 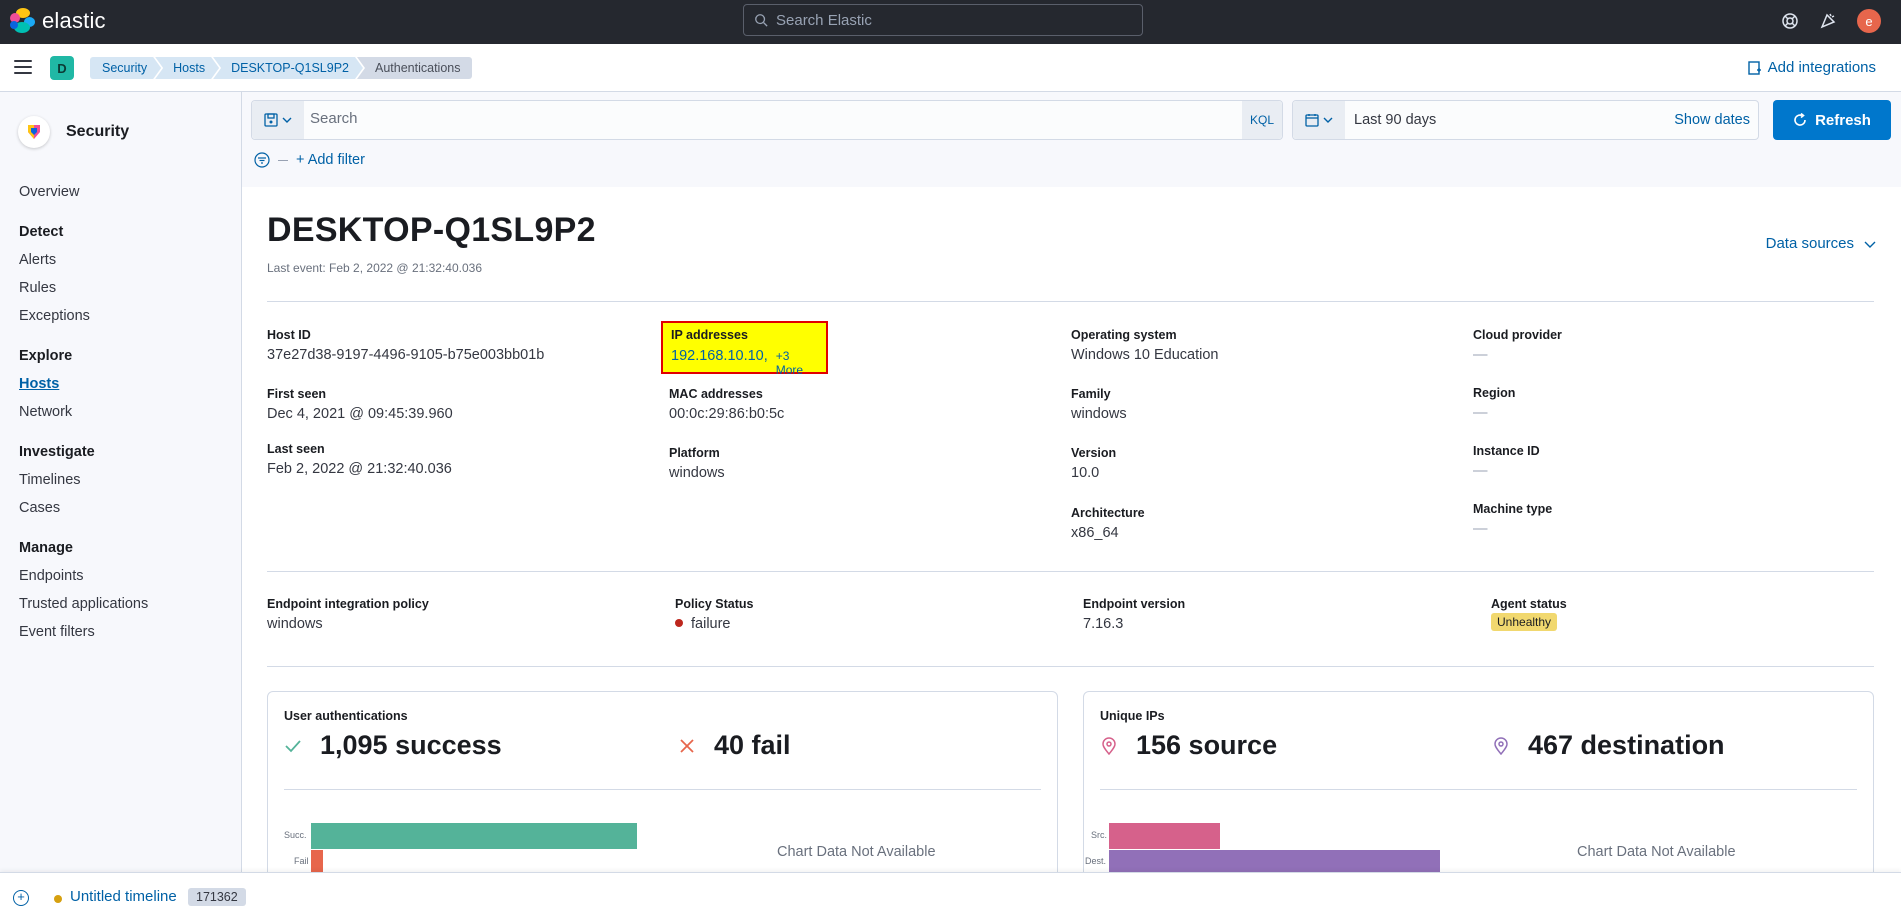 I want to click on sidebar-item-exceptions: Exceptions, so click(x=83, y=316).